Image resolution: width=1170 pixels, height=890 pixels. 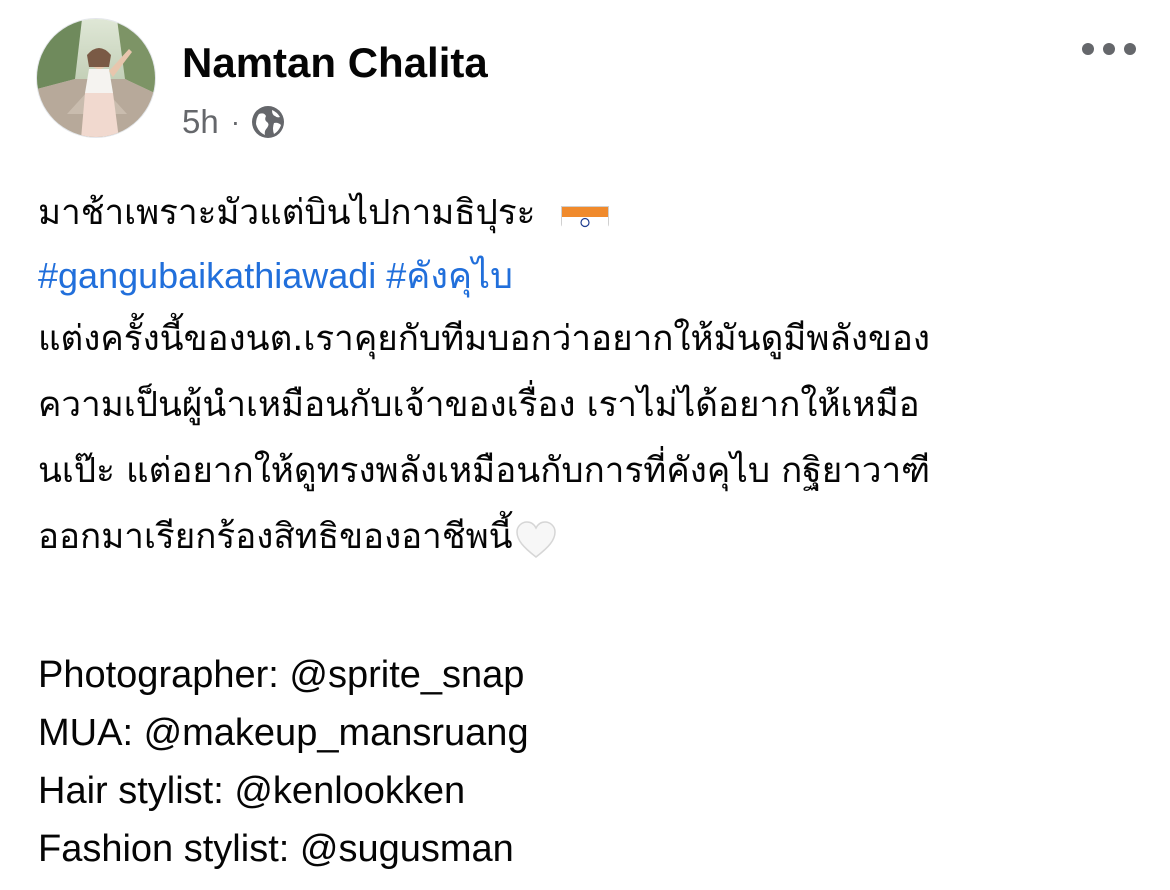 I want to click on credit-line: Photographer: @sprite_snap, so click(x=593, y=675).